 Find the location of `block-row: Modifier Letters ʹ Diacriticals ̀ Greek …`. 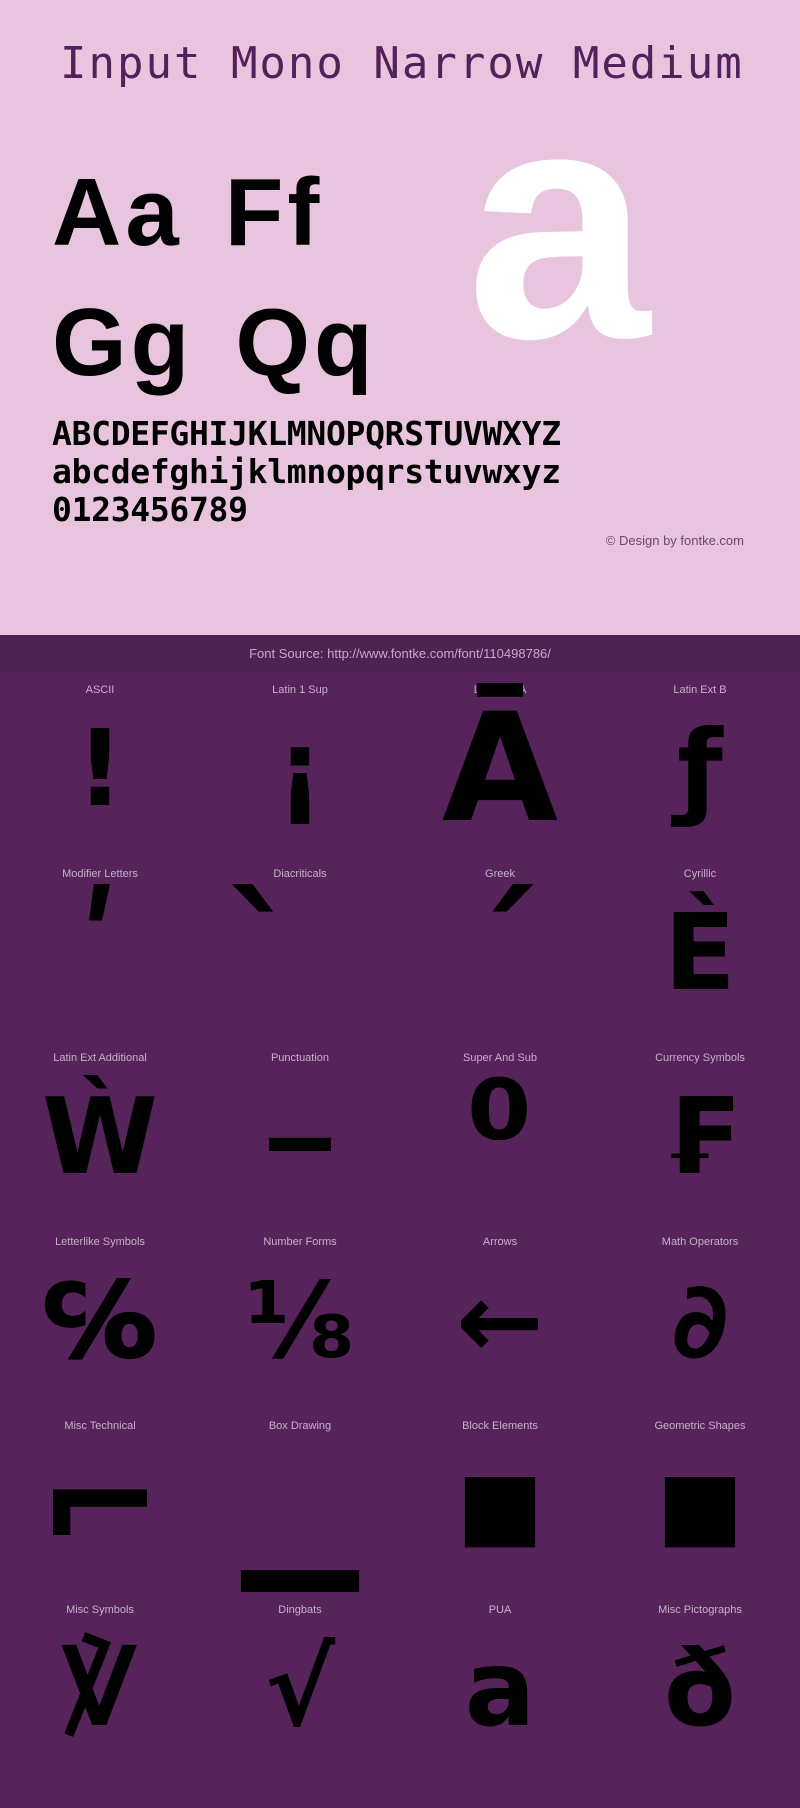

block-row: Modifier Letters ʹ Diacriticals ̀ Greek … is located at coordinates (400, 948).